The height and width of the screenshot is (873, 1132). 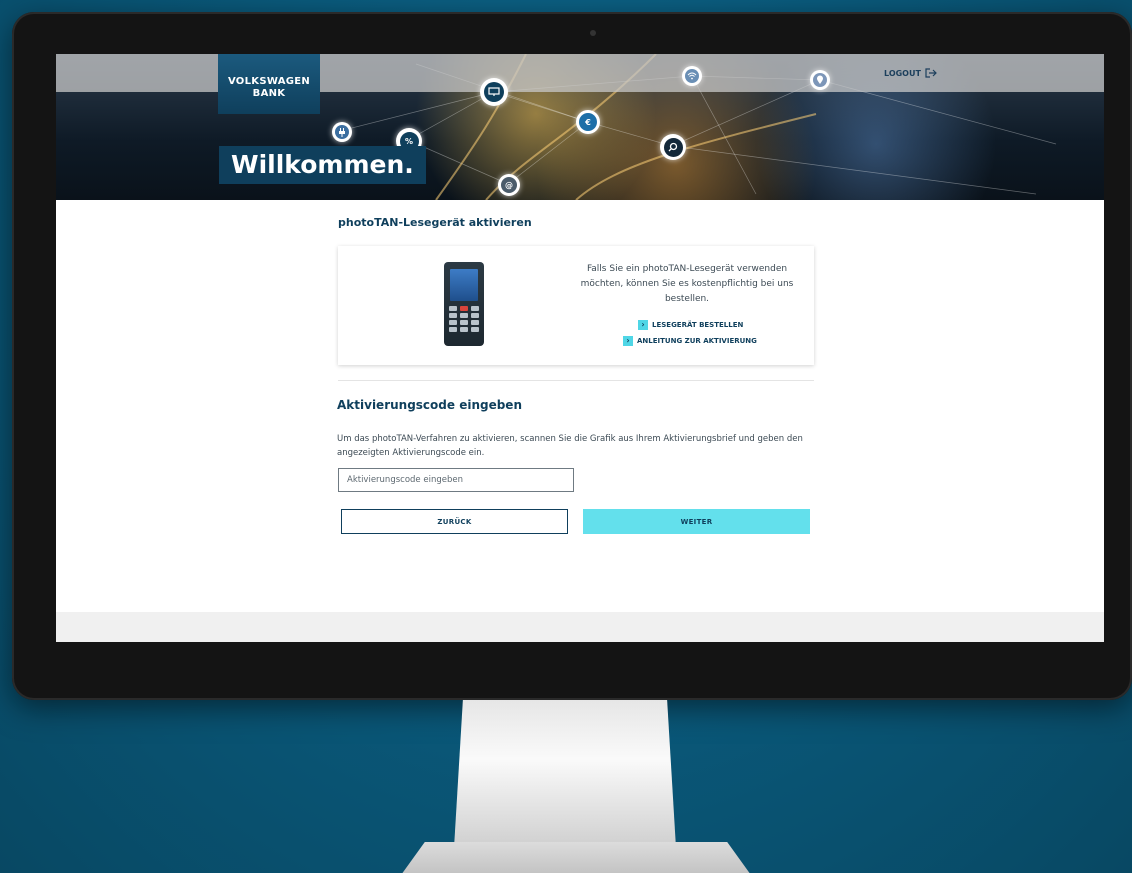 What do you see at coordinates (580, 627) in the screenshot?
I see `footer-bar` at bounding box center [580, 627].